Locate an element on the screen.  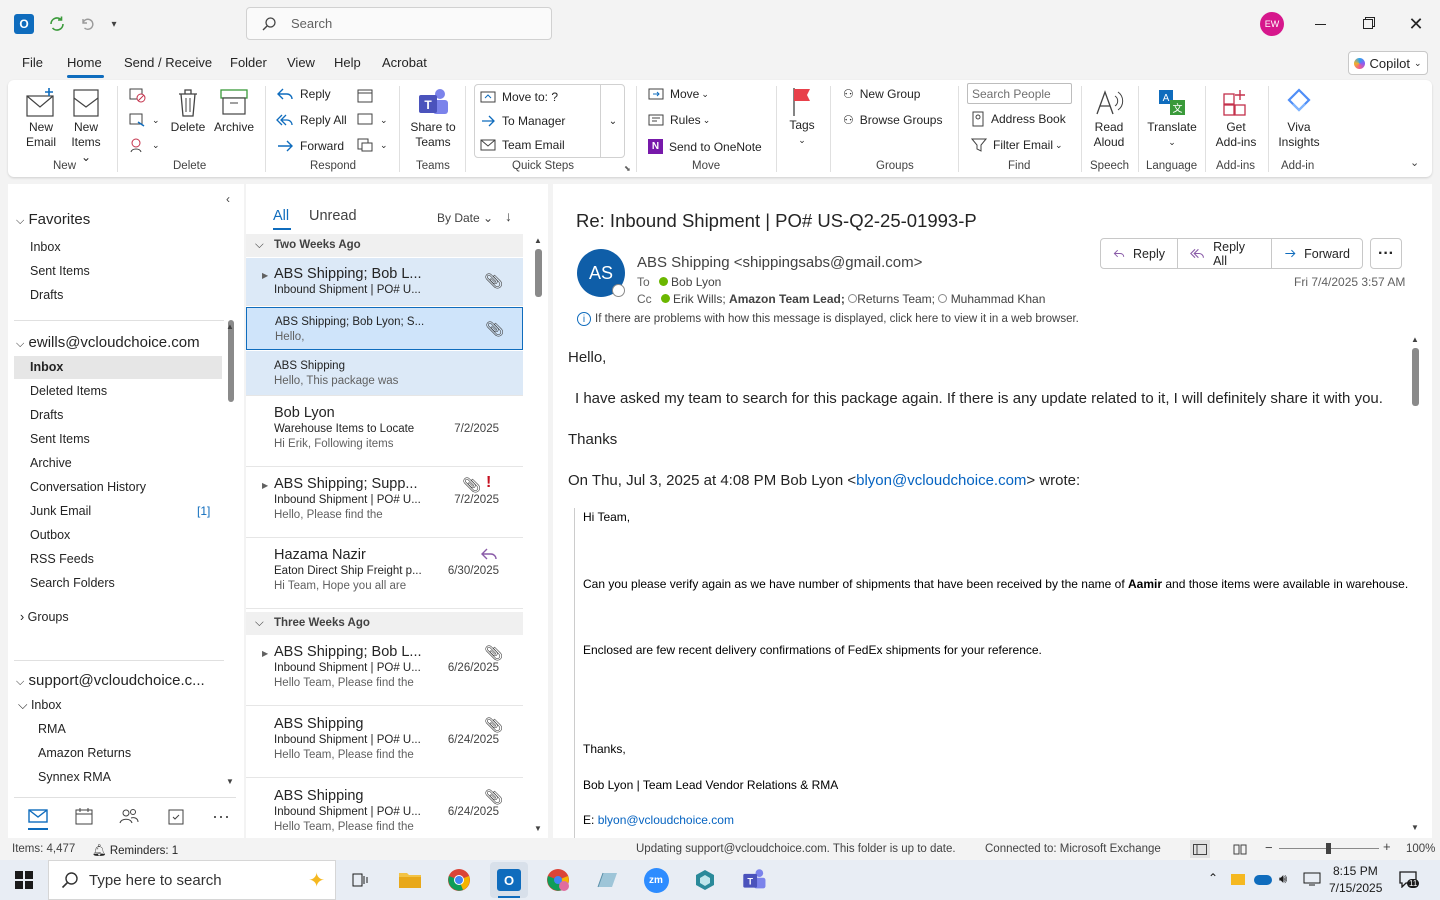
support-inbox: ⌵ Inbox is located at coordinates (40, 705).